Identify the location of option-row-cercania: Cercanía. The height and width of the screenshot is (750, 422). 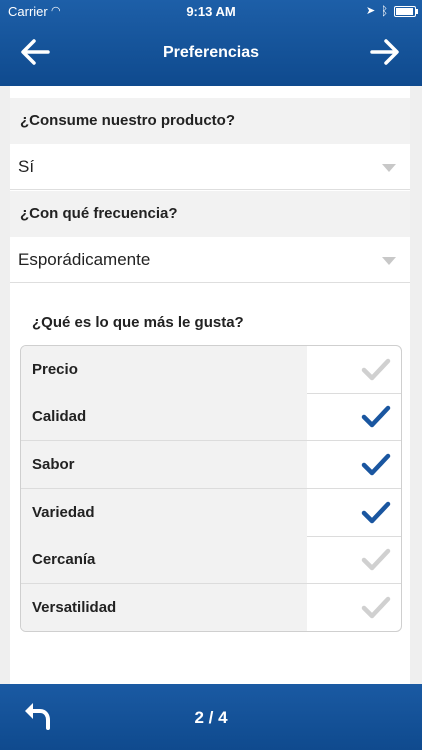
(211, 560).